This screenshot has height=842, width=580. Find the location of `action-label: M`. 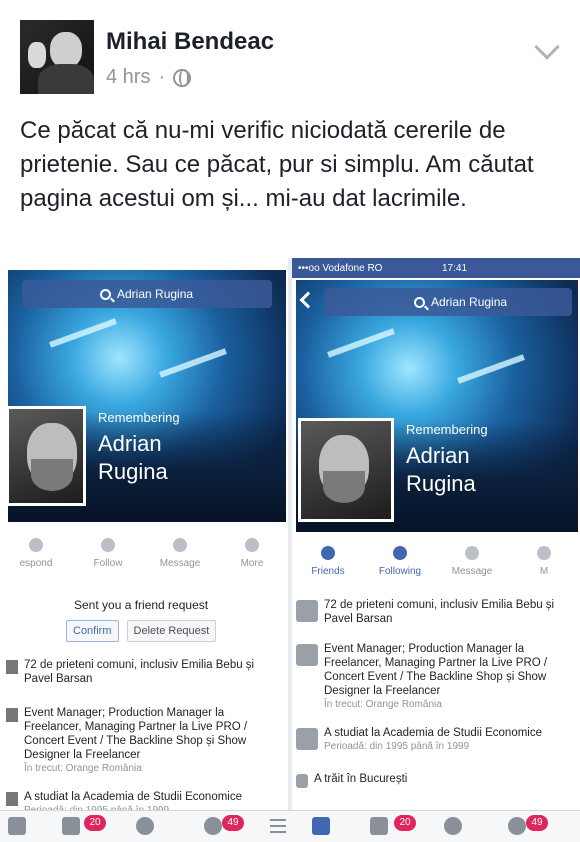

action-label: M is located at coordinates (544, 571).